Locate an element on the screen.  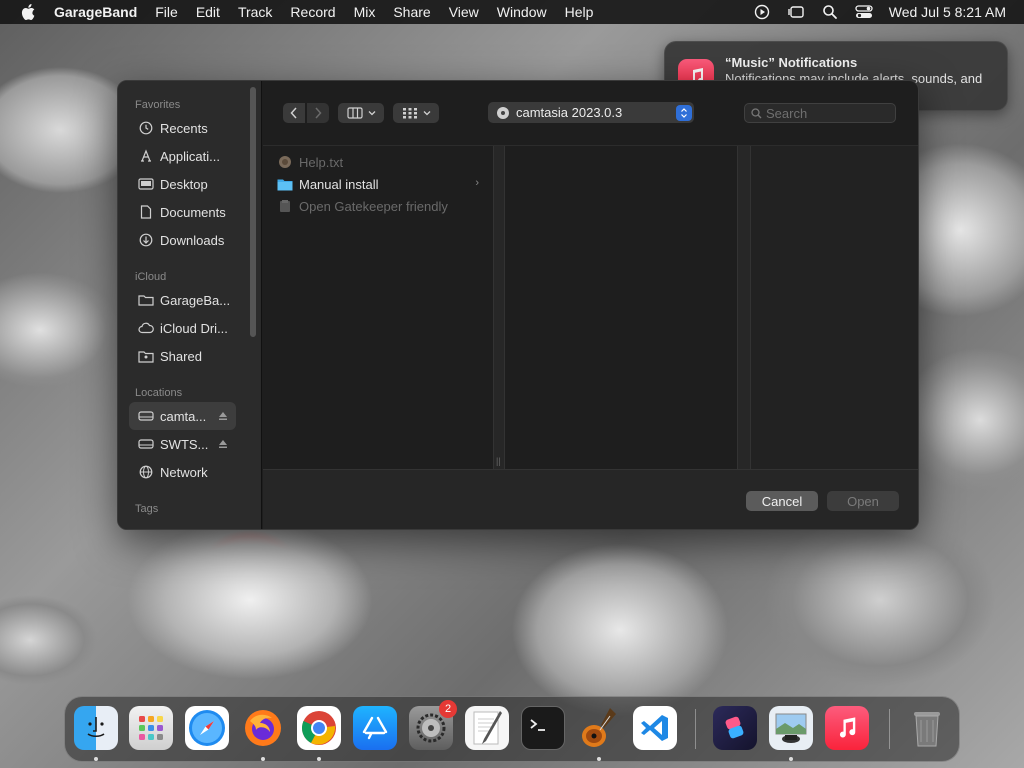
chevron-left-icon is located at coordinates (293, 113).